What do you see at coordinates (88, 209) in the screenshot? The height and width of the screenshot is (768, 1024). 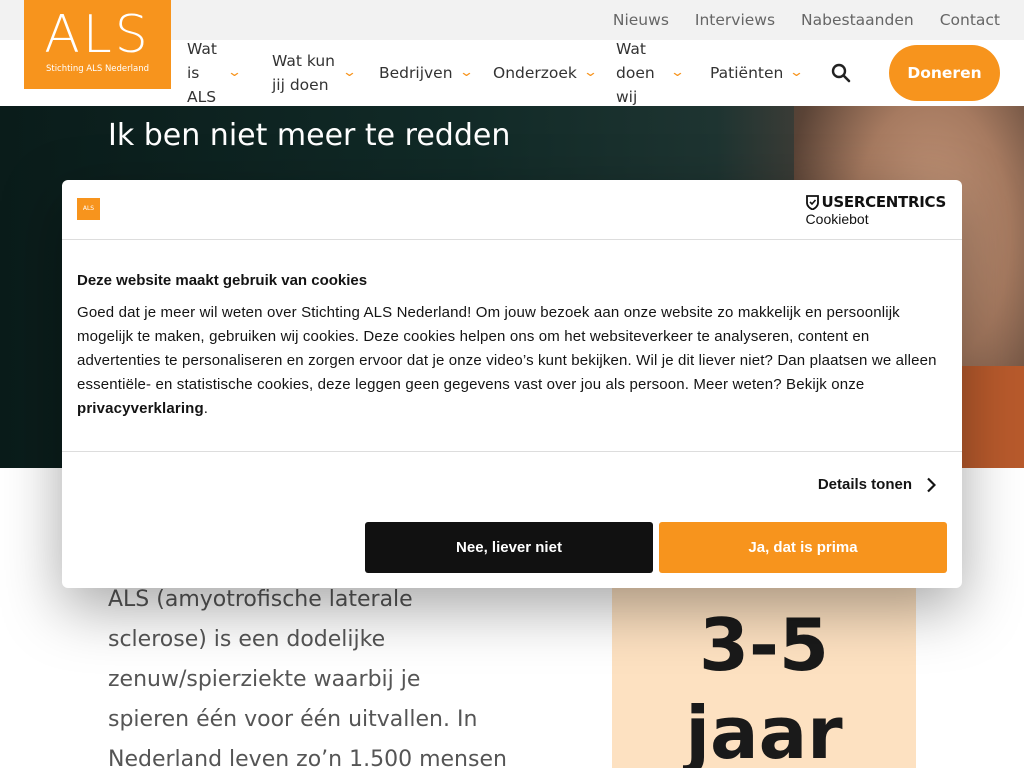 I see `als-small-logo: ALS` at bounding box center [88, 209].